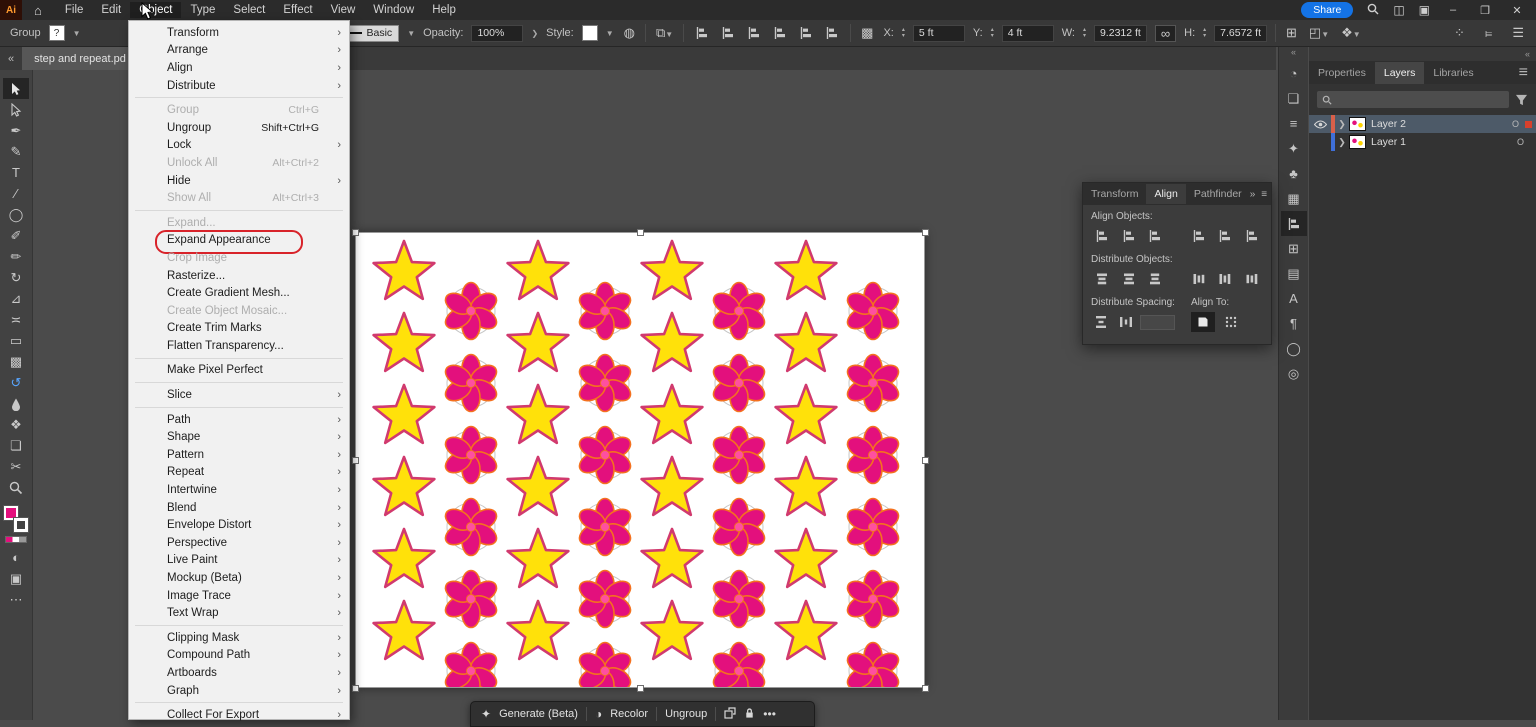 The width and height of the screenshot is (1536, 727). Describe the element at coordinates (16, 172) in the screenshot. I see `type-tool: T` at that location.